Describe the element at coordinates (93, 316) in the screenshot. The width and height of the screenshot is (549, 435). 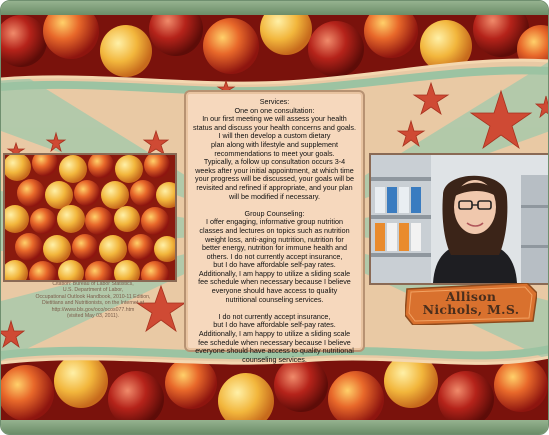
I see `citation-line: (visited May 03, 2011).` at that location.